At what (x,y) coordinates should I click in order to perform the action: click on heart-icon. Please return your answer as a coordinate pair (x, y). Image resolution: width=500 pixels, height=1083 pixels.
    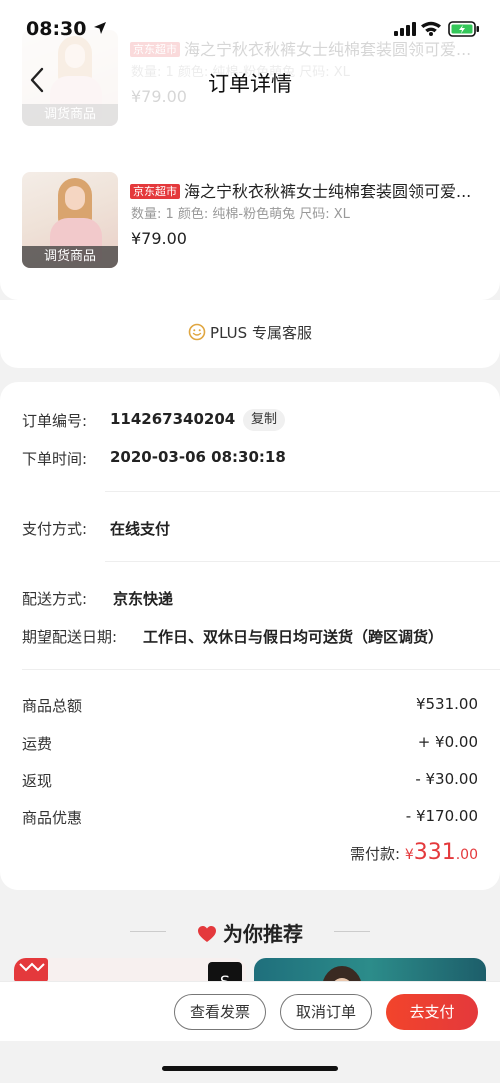
    Looking at the image, I should click on (207, 934).